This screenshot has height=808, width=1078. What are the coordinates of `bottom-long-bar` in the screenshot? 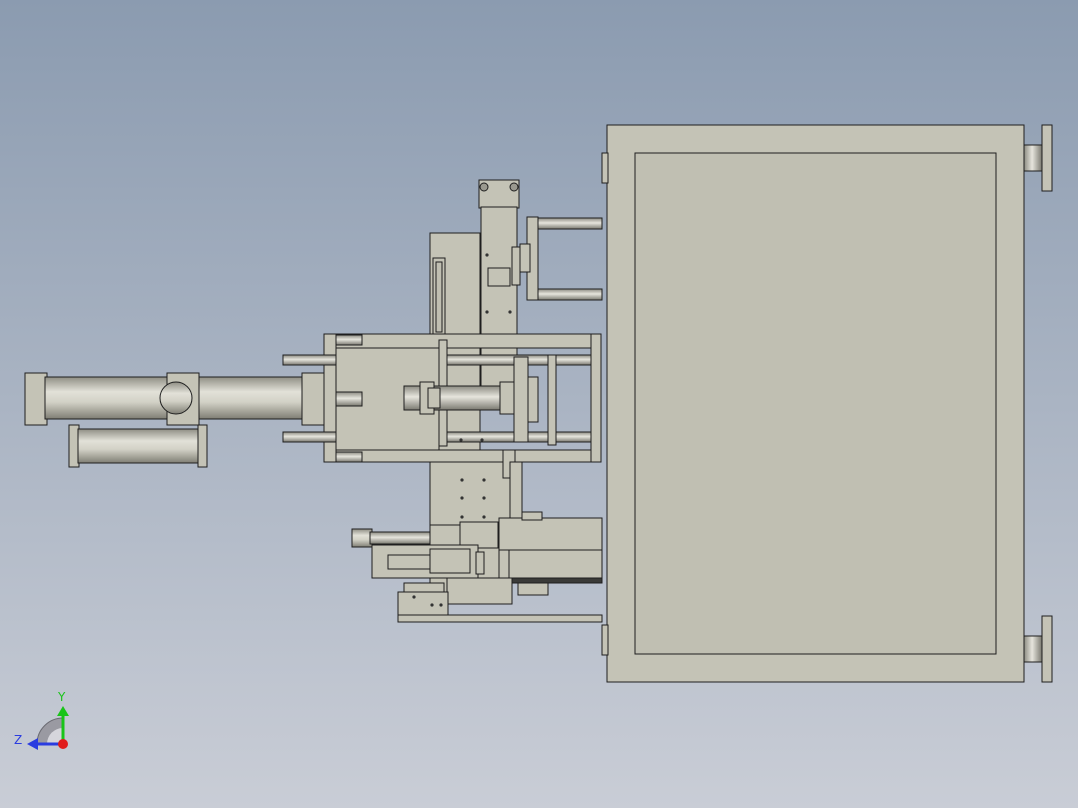 It's located at (500, 618).